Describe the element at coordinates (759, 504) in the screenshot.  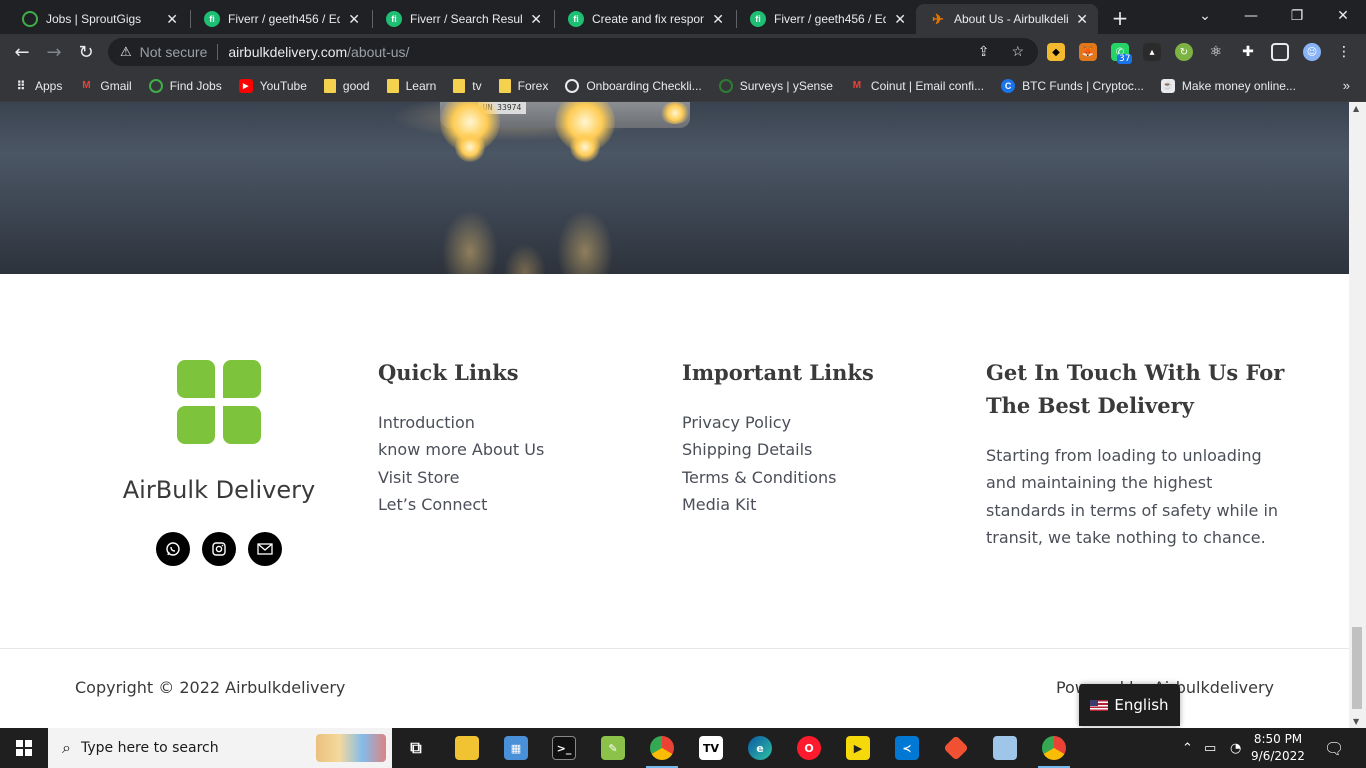
I see `footer-link-media-kit: Media Kit` at that location.